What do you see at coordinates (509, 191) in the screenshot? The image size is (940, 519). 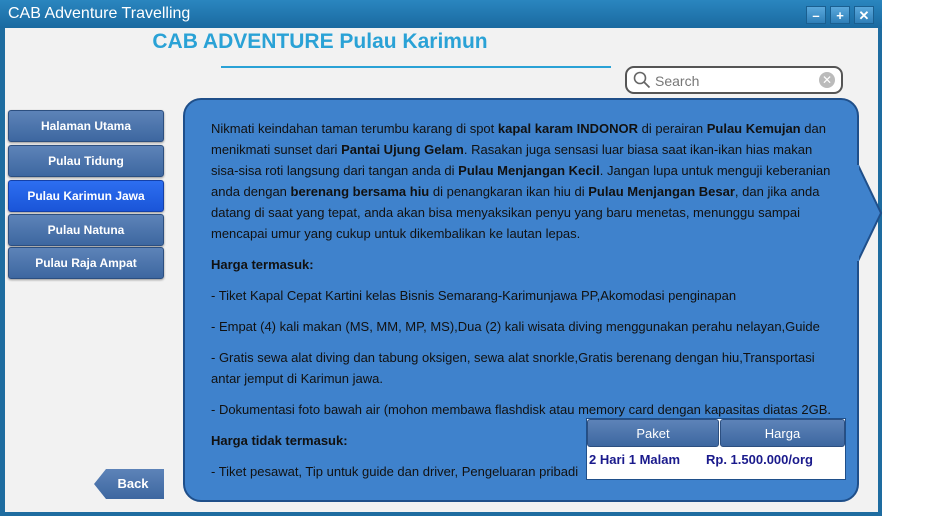 I see `intro-text: di penangkaran ikan hiu di` at bounding box center [509, 191].